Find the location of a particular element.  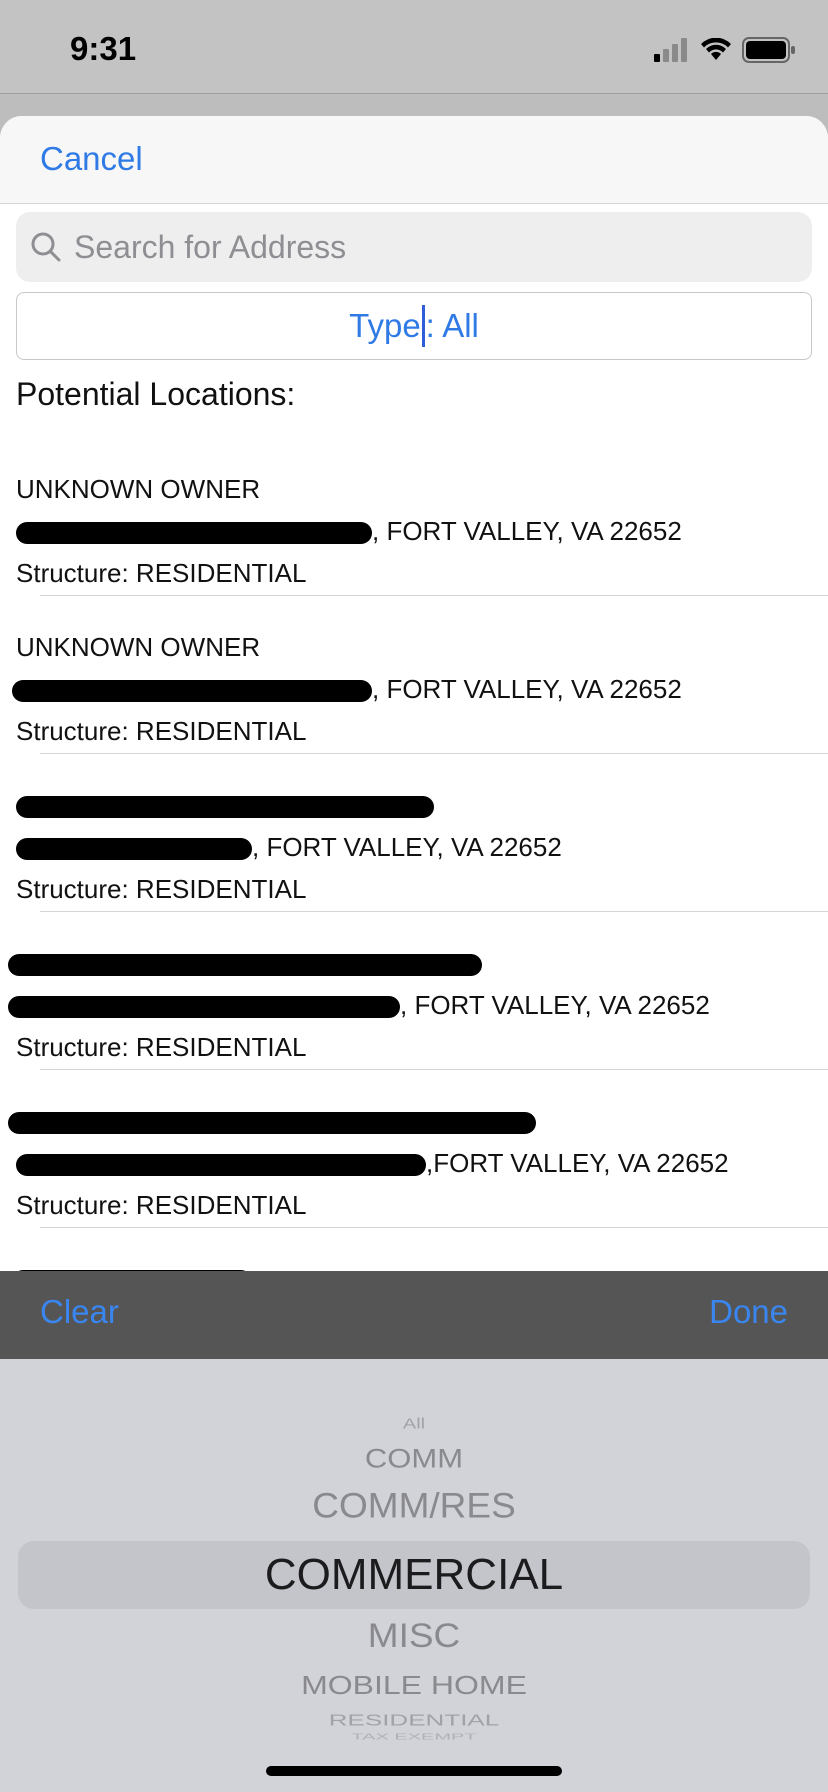

address-line: ,FORT VALLEY, VA 22652 is located at coordinates (372, 1163).